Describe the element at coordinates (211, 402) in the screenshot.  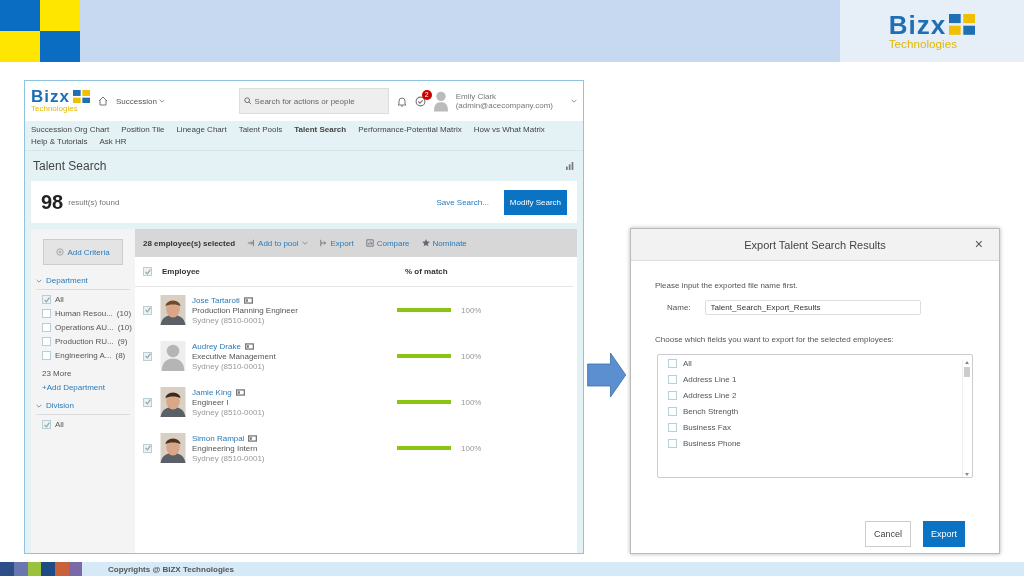
I see `job-title: Engineer I` at that location.